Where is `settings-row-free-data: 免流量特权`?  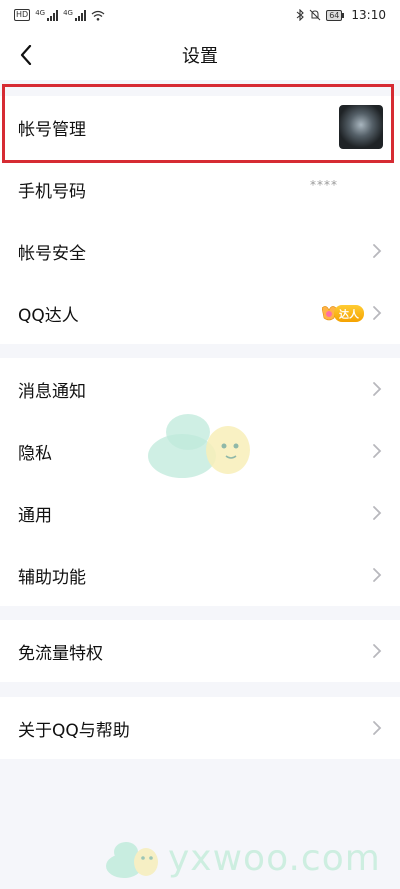
settings-row-free-data: 免流量特权 is located at coordinates (200, 651).